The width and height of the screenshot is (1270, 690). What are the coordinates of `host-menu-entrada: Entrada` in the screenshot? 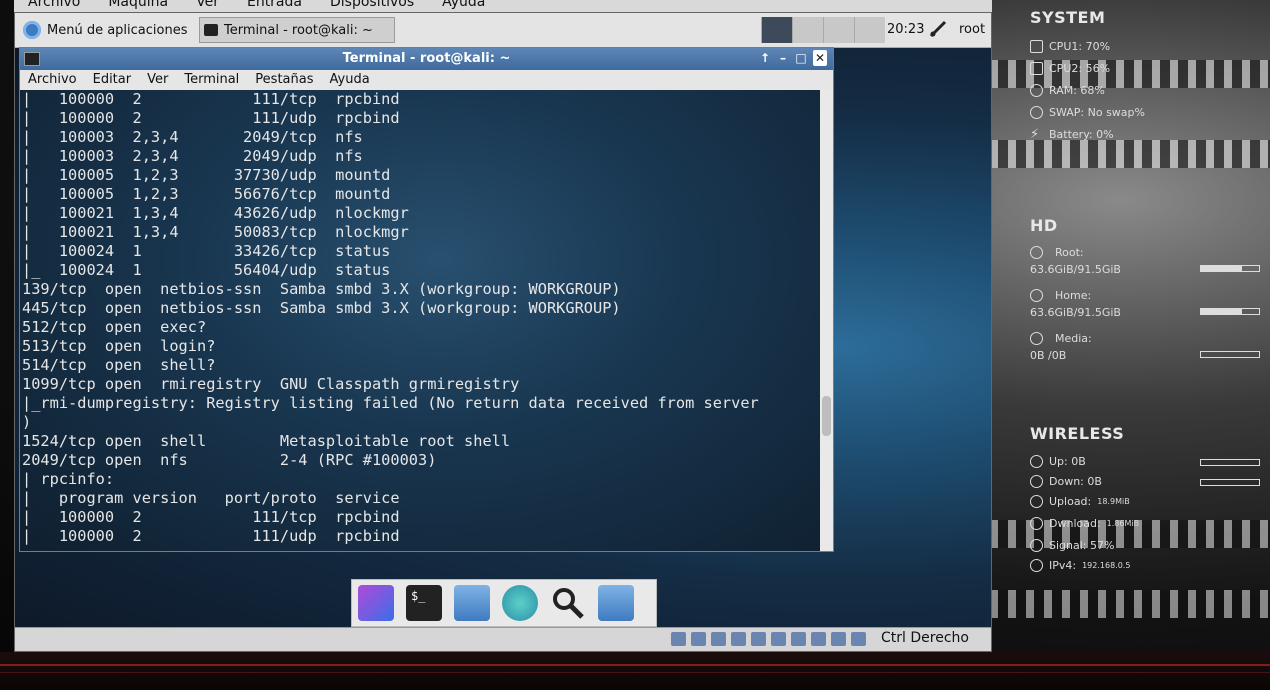 It's located at (274, 6).